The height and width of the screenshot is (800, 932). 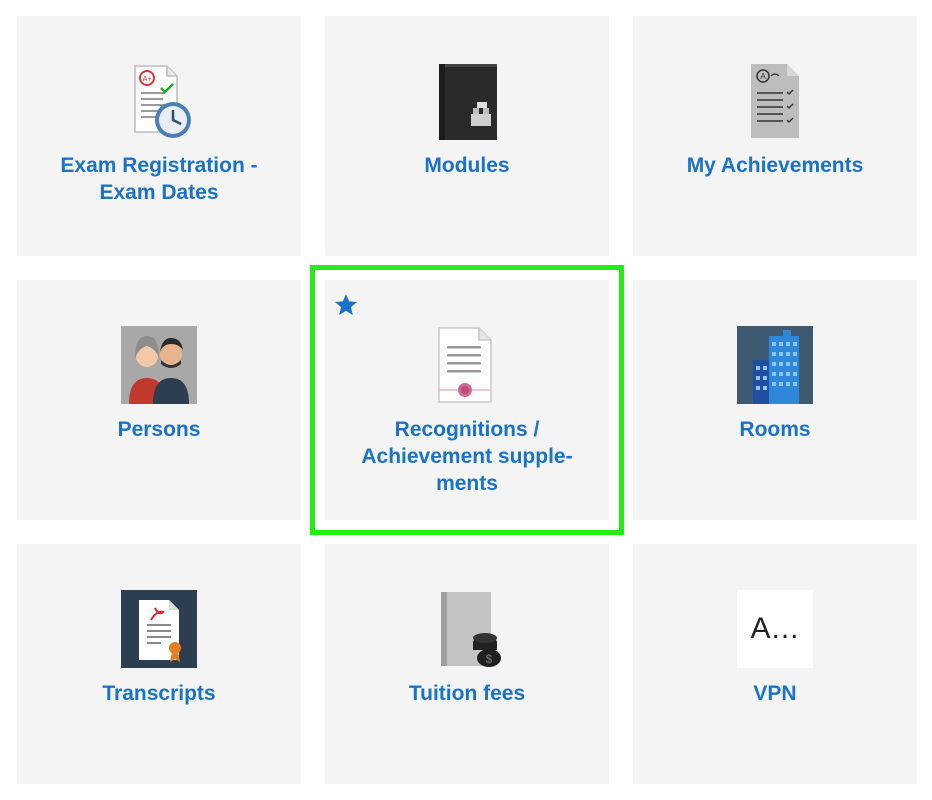 What do you see at coordinates (467, 693) in the screenshot?
I see `tile-label: Tuition fees` at bounding box center [467, 693].